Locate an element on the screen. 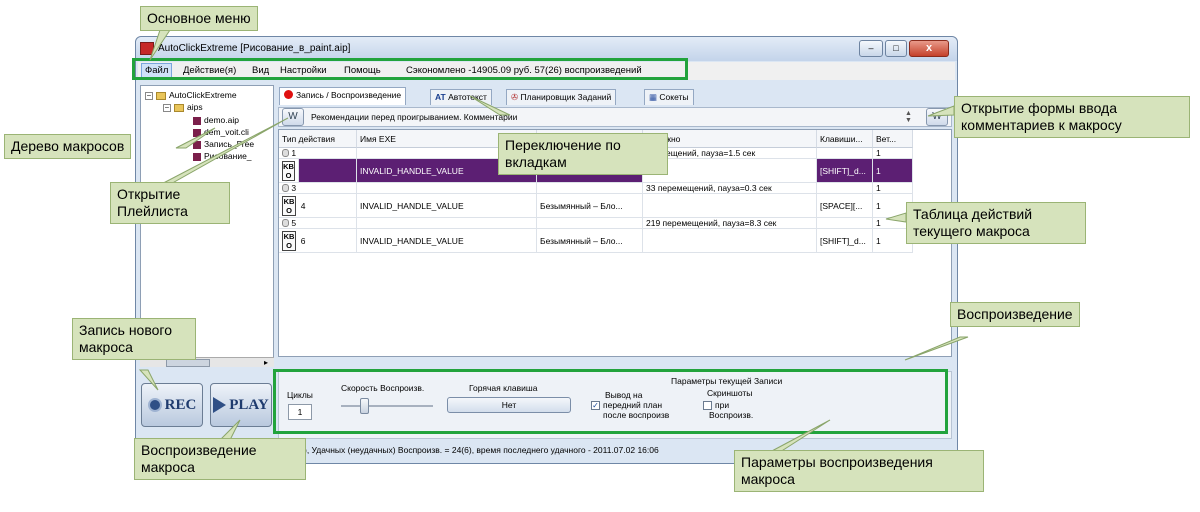 The width and height of the screenshot is (1200, 512). callout-tab-switch: Переключение по вкладкам is located at coordinates (583, 154).